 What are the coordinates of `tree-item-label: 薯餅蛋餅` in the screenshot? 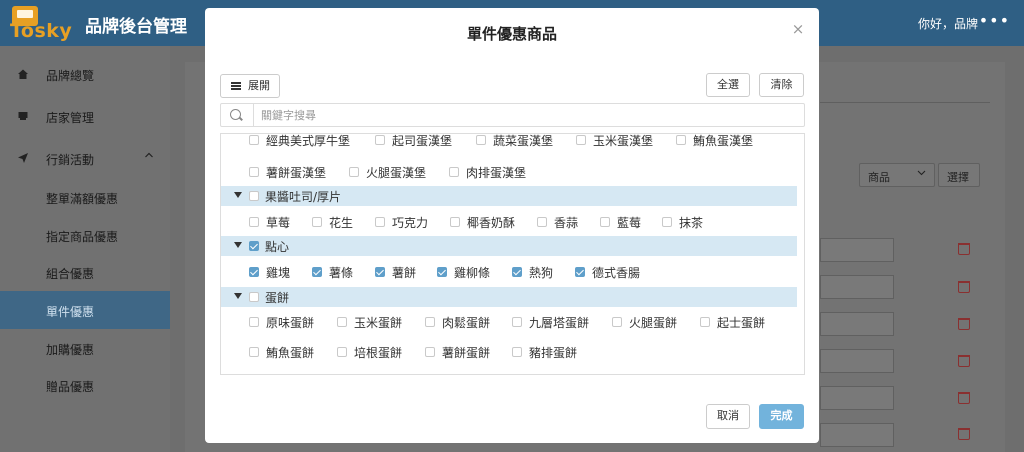 It's located at (466, 352).